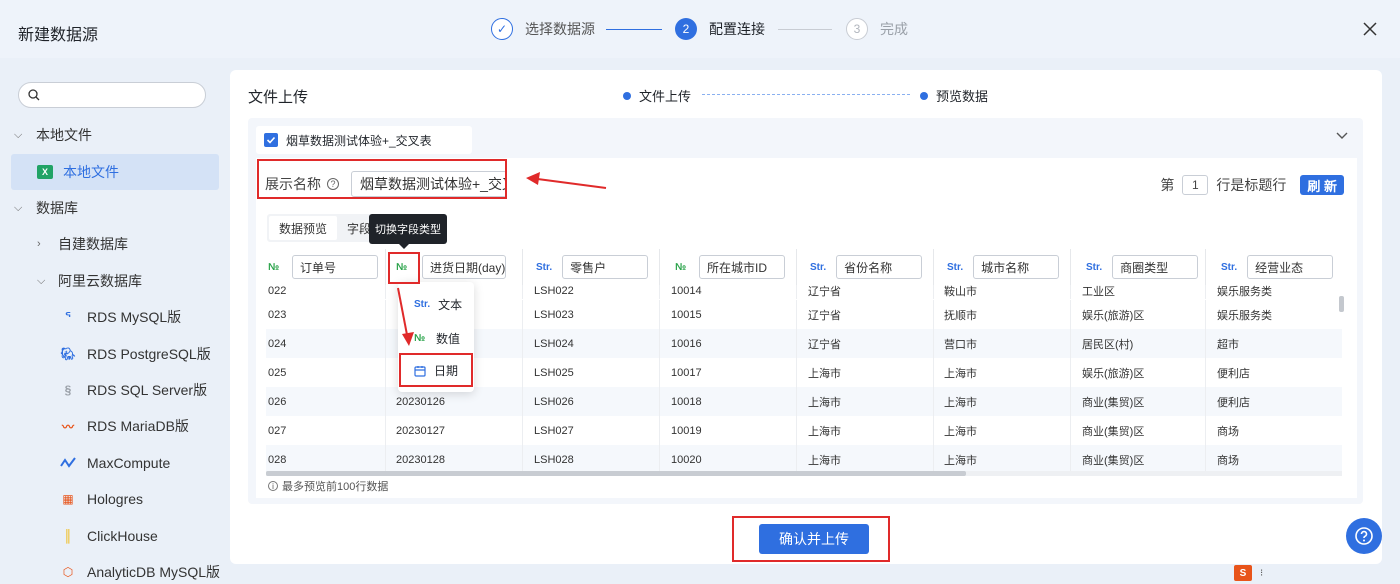 Image resolution: width=1400 pixels, height=584 pixels. I want to click on substep-preview: 预览数据, so click(954, 95).